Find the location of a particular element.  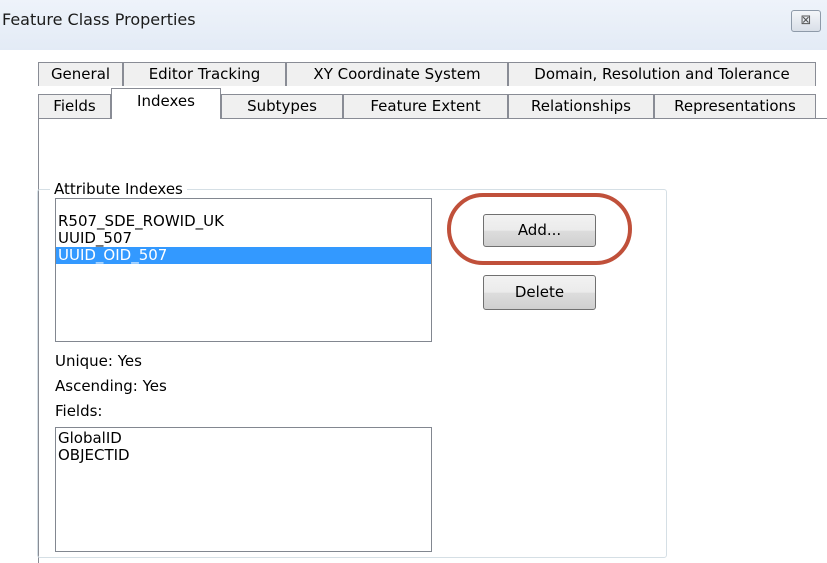

tab-feature-extent: Feature Extent is located at coordinates (425, 106).